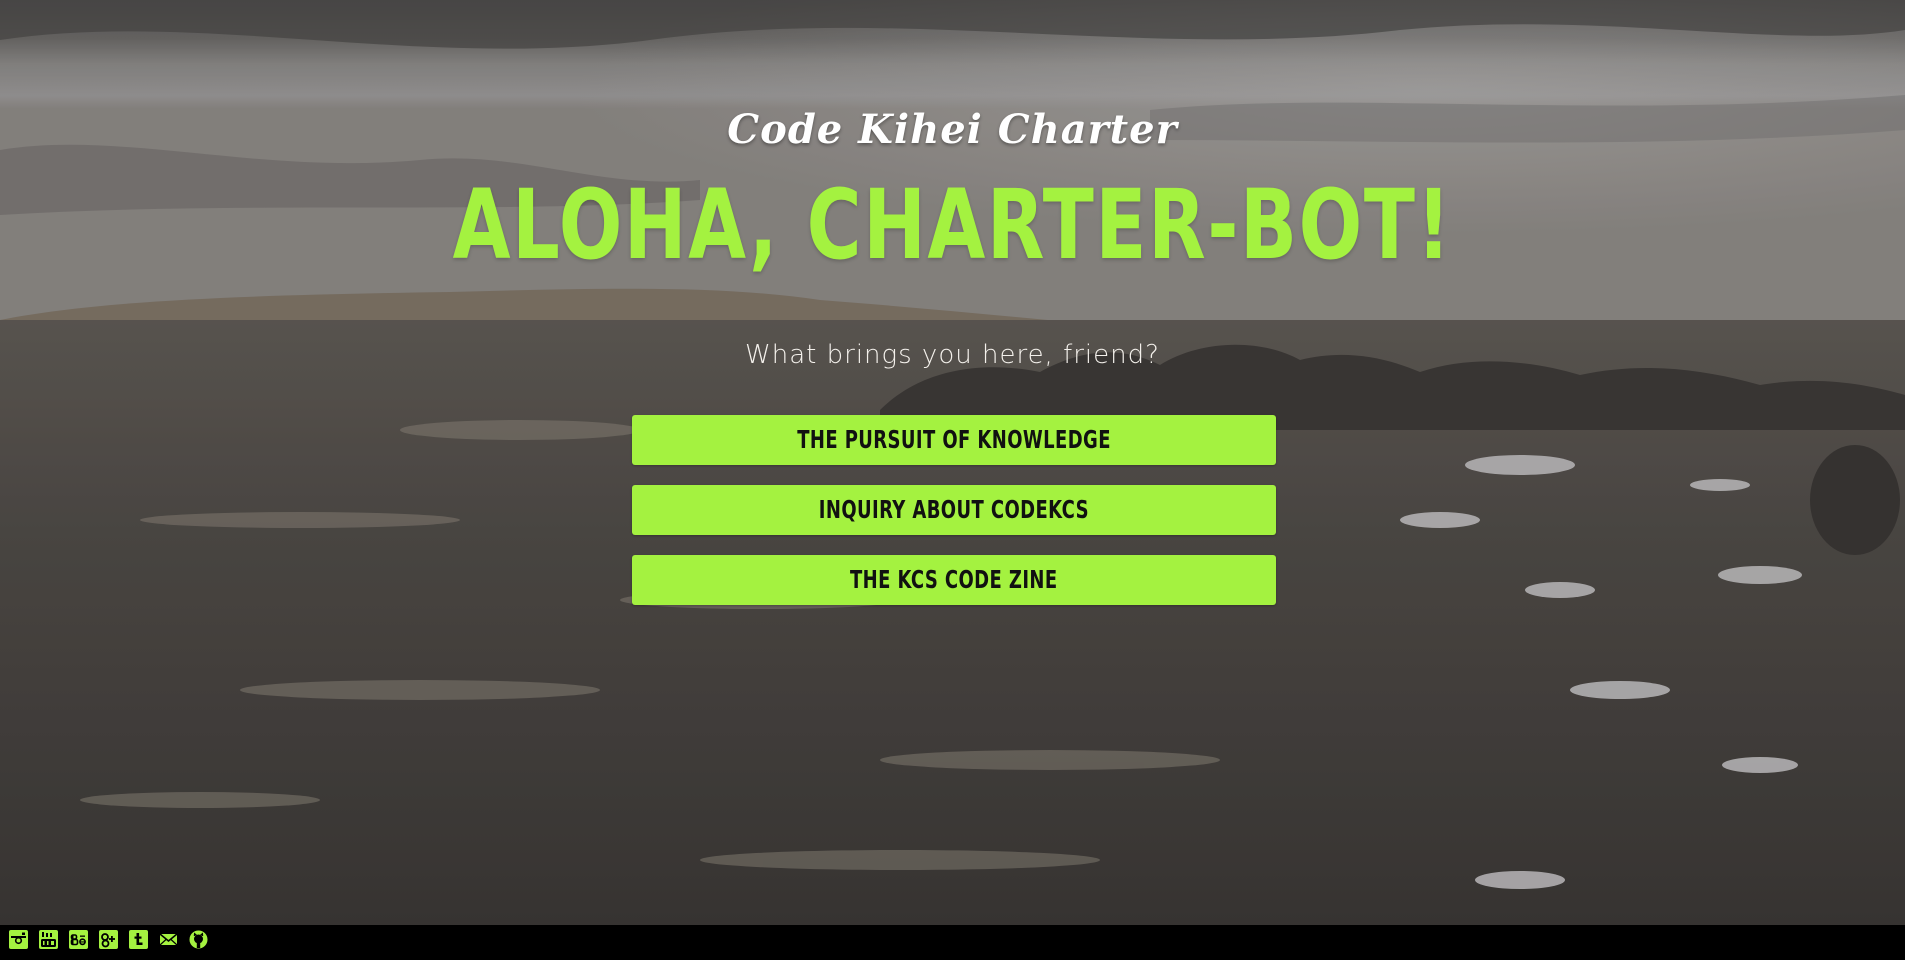  I want to click on choice-label: INQUIRY ABOUT CODEKCS, so click(954, 509).